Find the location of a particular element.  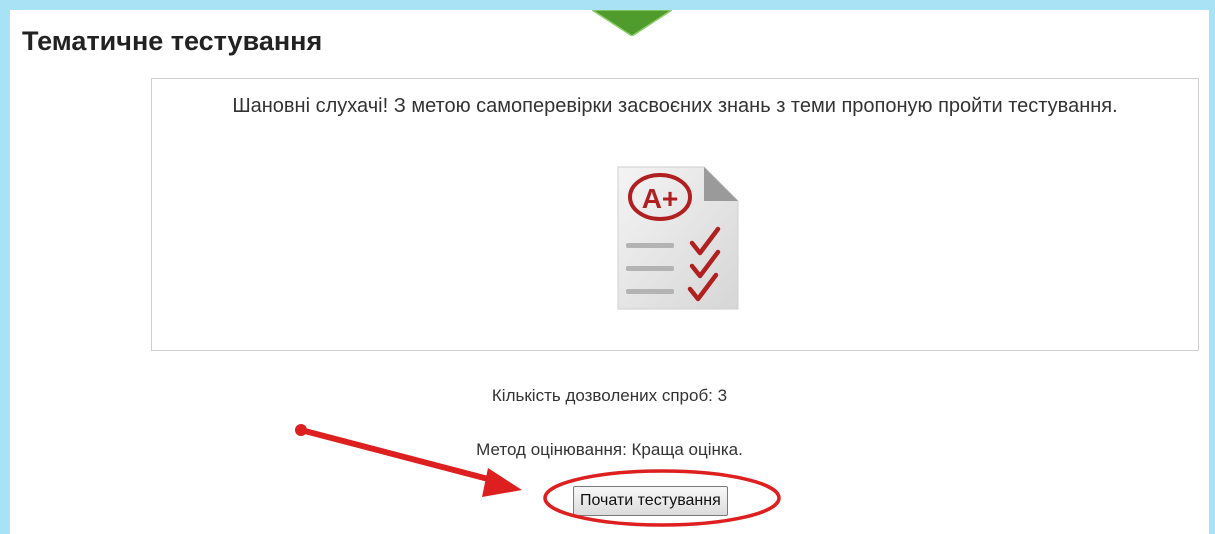

start-test-button: Почати тестування is located at coordinates (650, 501).